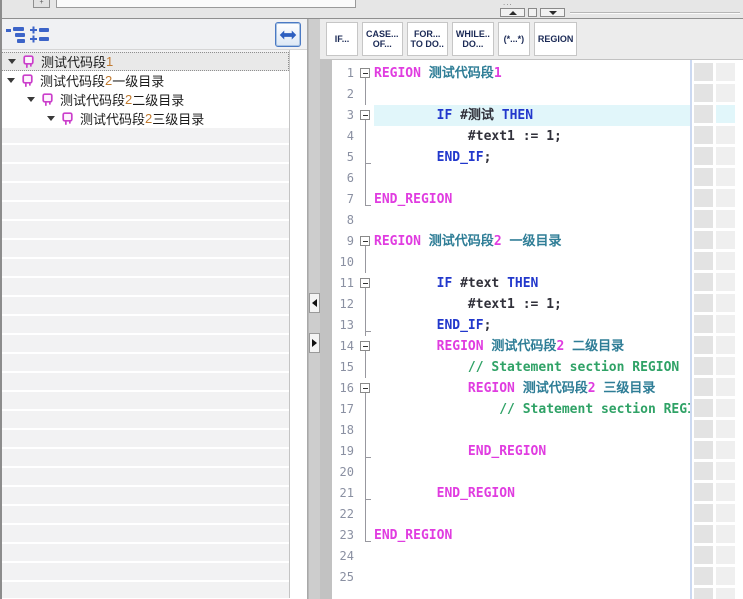  What do you see at coordinates (16, 34) in the screenshot?
I see `collapse-all-icon` at bounding box center [16, 34].